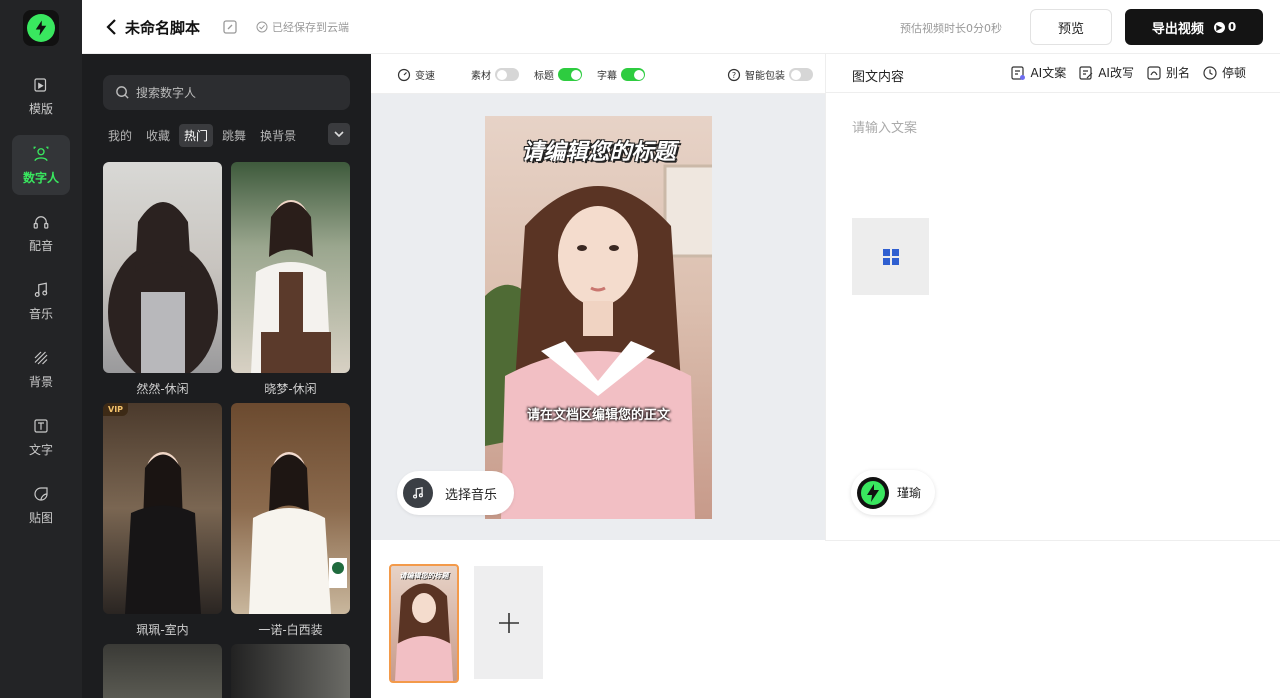 Image resolution: width=1280 pixels, height=698 pixels. I want to click on preview-button: 预览, so click(1071, 27).